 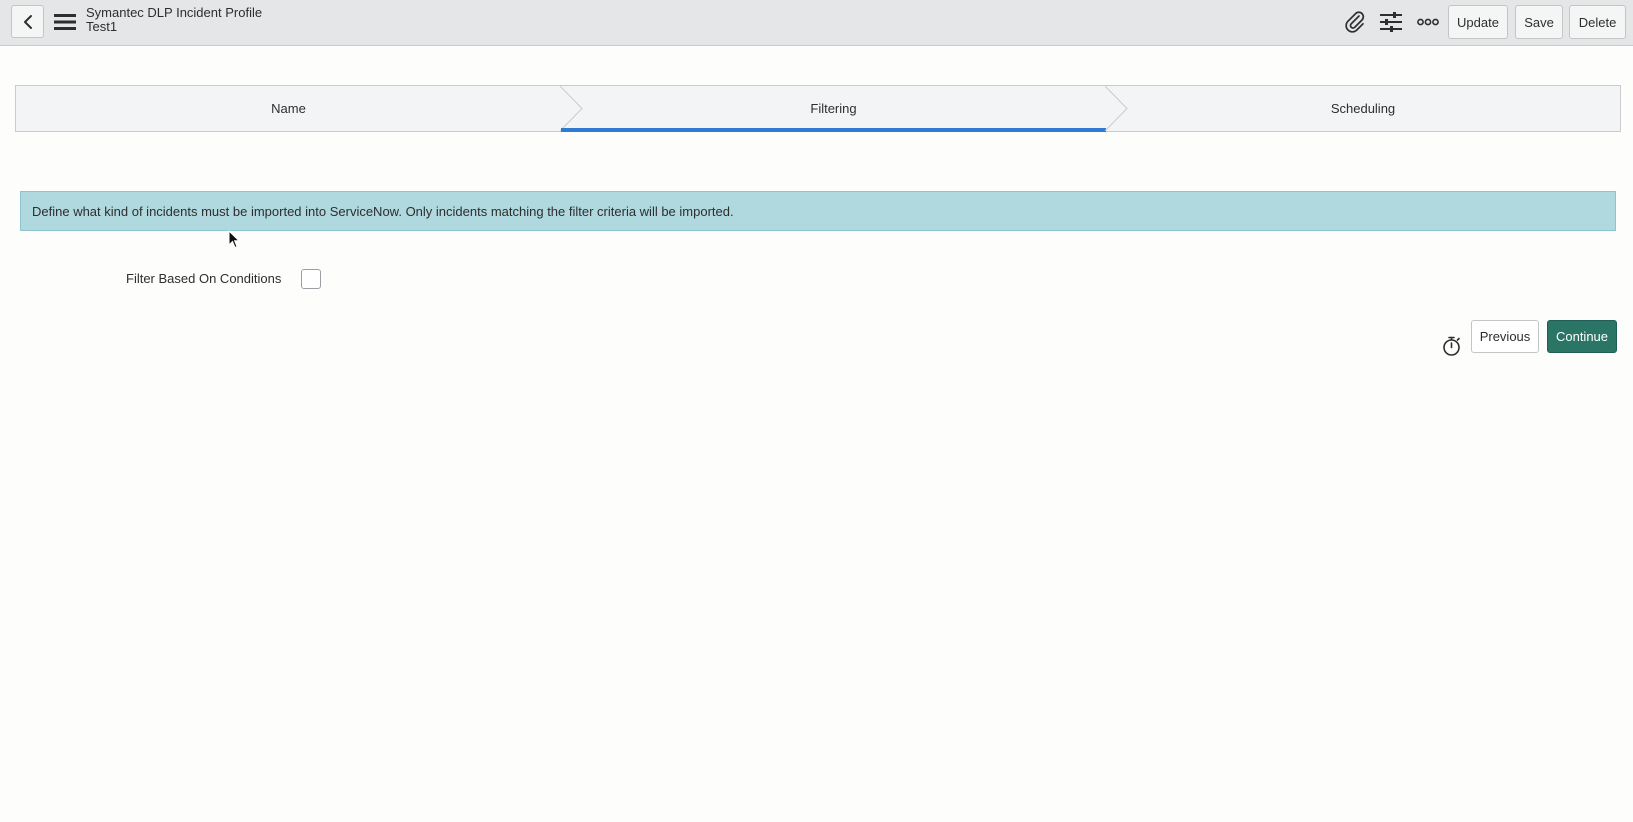 I want to click on step-scheduling-label: Scheduling, so click(x=1363, y=108).